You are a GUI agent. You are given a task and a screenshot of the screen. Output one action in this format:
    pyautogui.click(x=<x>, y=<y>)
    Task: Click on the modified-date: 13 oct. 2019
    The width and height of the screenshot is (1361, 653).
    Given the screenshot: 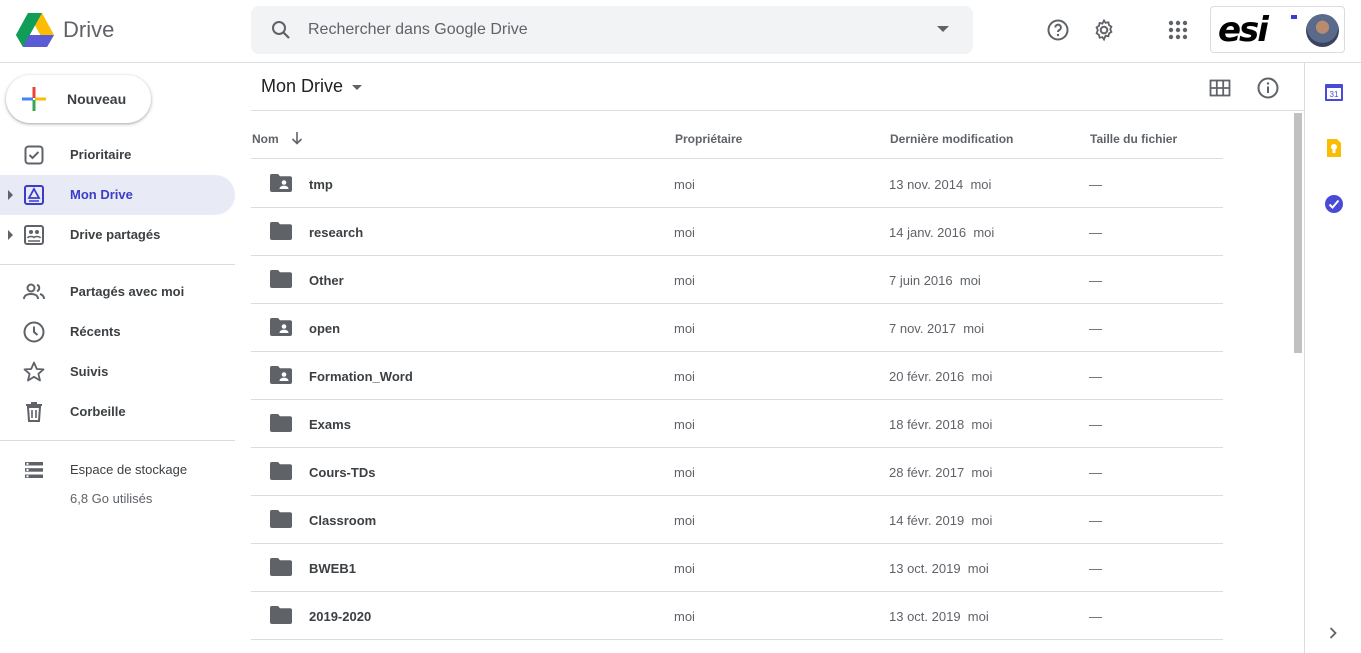 What is the action you would take?
    pyautogui.click(x=925, y=616)
    